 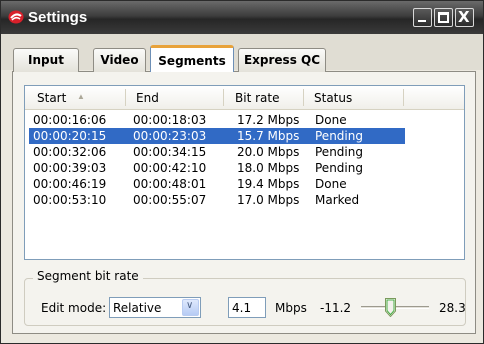 What do you see at coordinates (291, 308) in the screenshot?
I see `bitrate-unit-label: Mbps` at bounding box center [291, 308].